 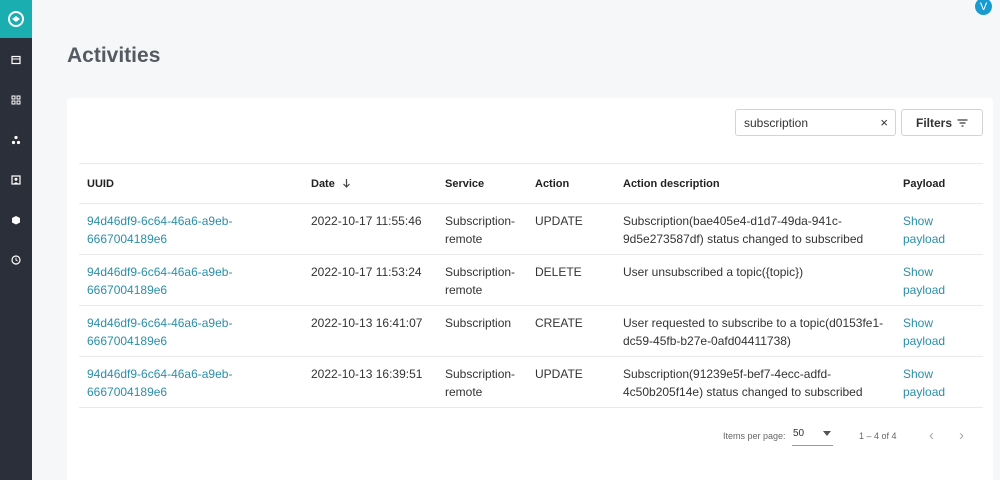 I want to click on column-header-service: Service, so click(x=482, y=183).